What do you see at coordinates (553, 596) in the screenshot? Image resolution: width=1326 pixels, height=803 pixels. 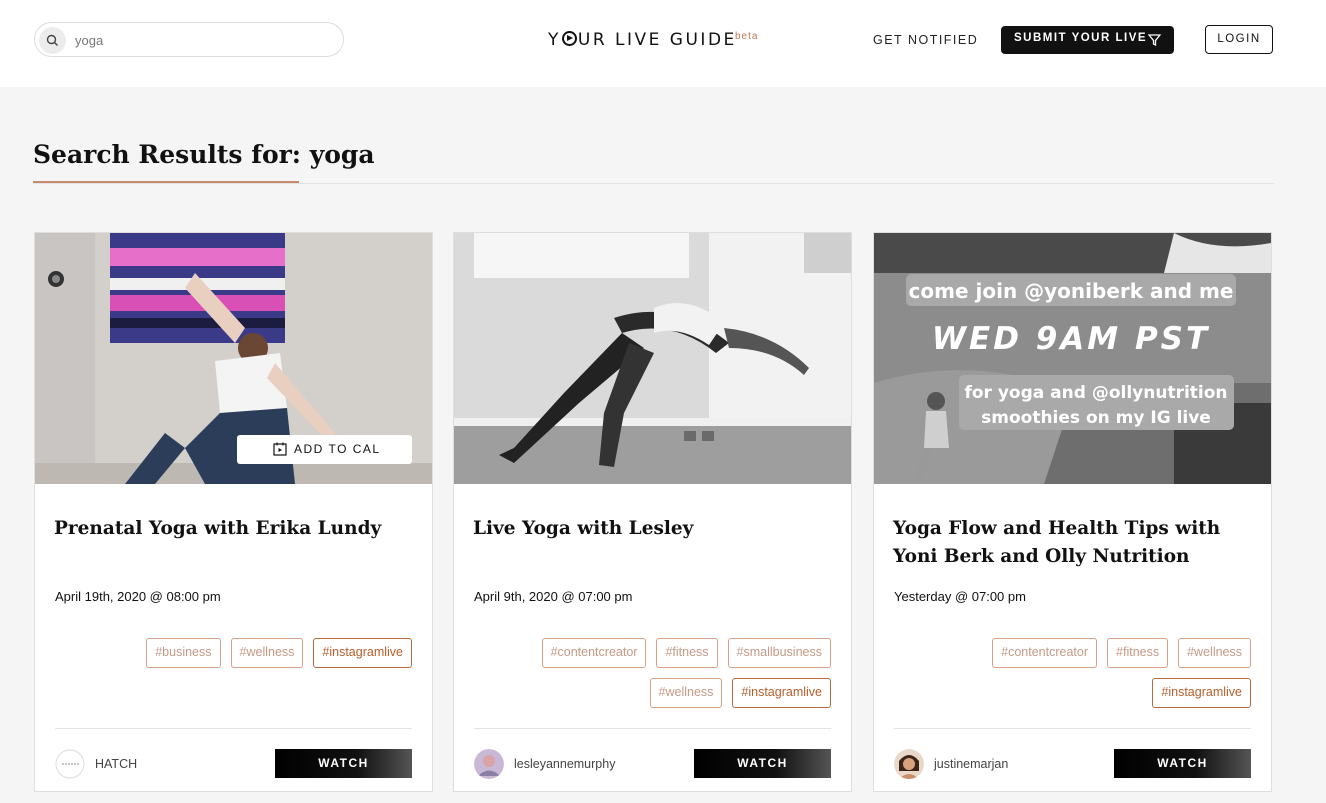 I see `event-date: April 9th, 2020 @ 07:00 pm` at bounding box center [553, 596].